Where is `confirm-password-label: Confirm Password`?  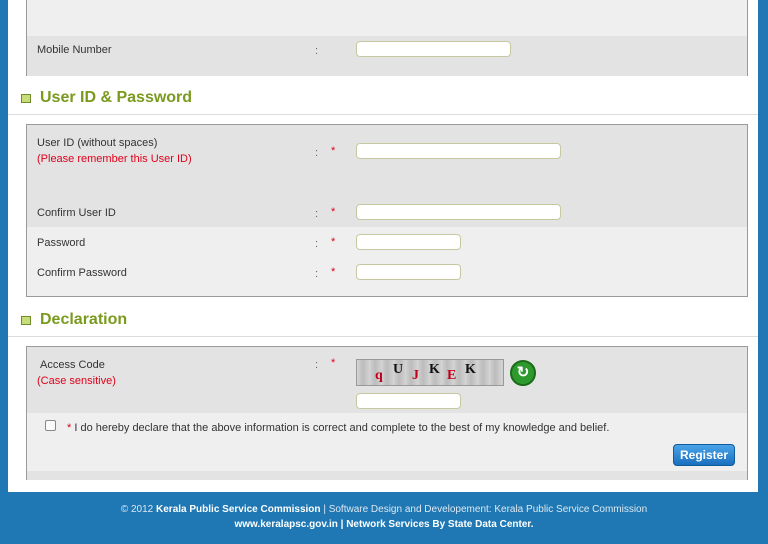 confirm-password-label: Confirm Password is located at coordinates (82, 273).